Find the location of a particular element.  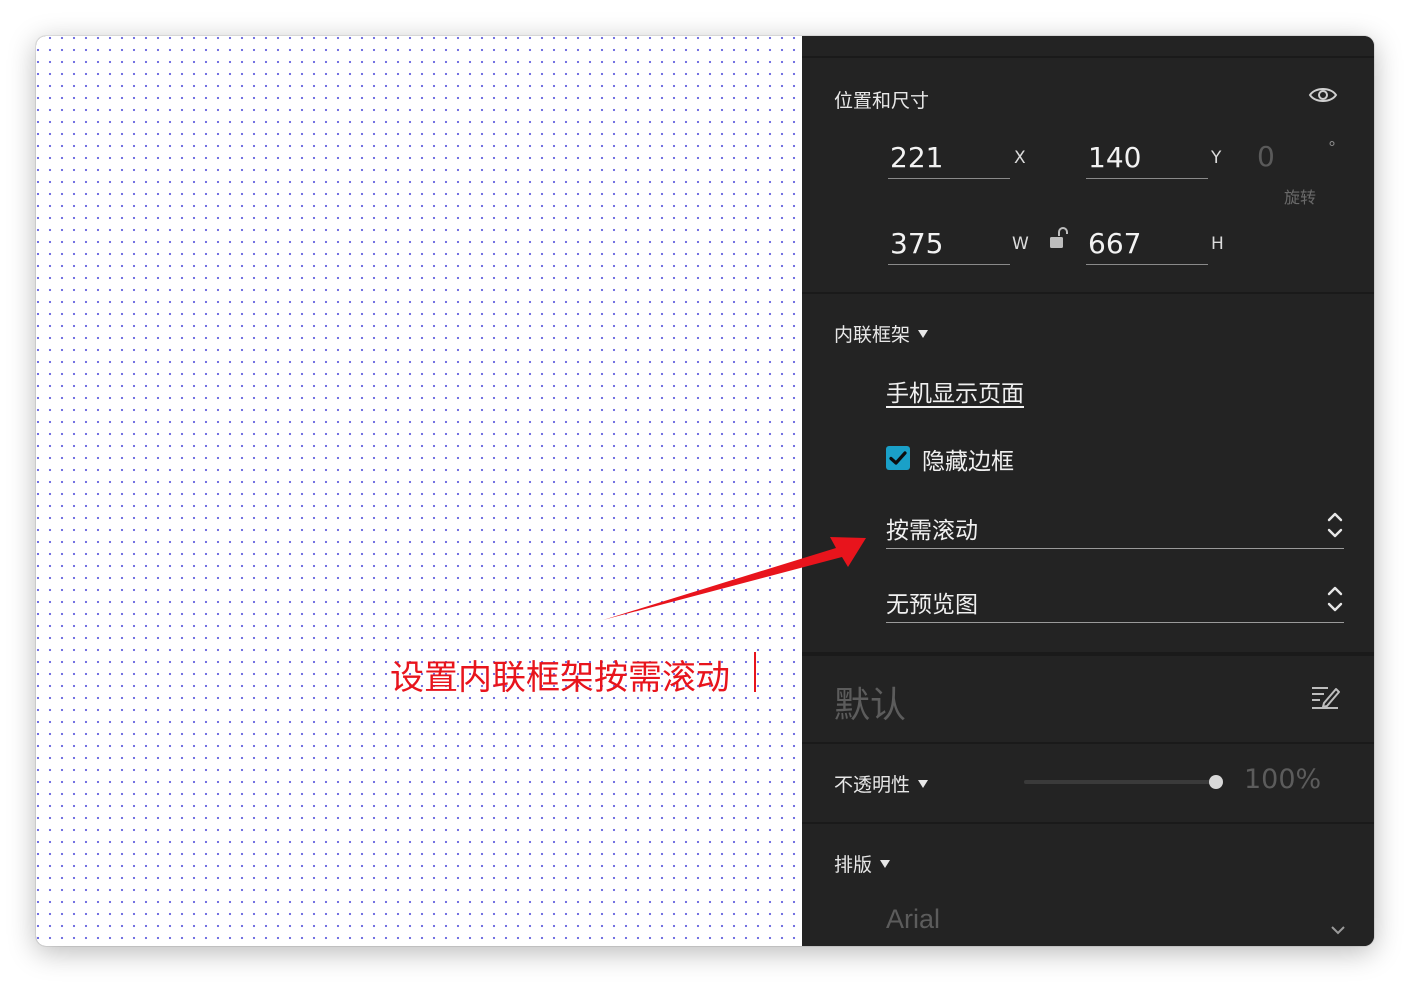

annotation-arrow is located at coordinates (734, 578).